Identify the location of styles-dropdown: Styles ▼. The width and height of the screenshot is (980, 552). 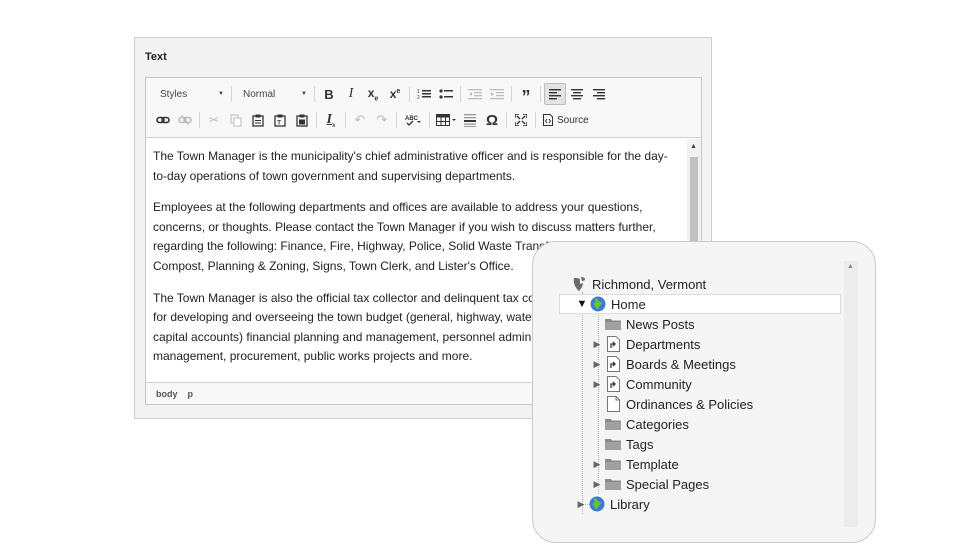
(190, 94).